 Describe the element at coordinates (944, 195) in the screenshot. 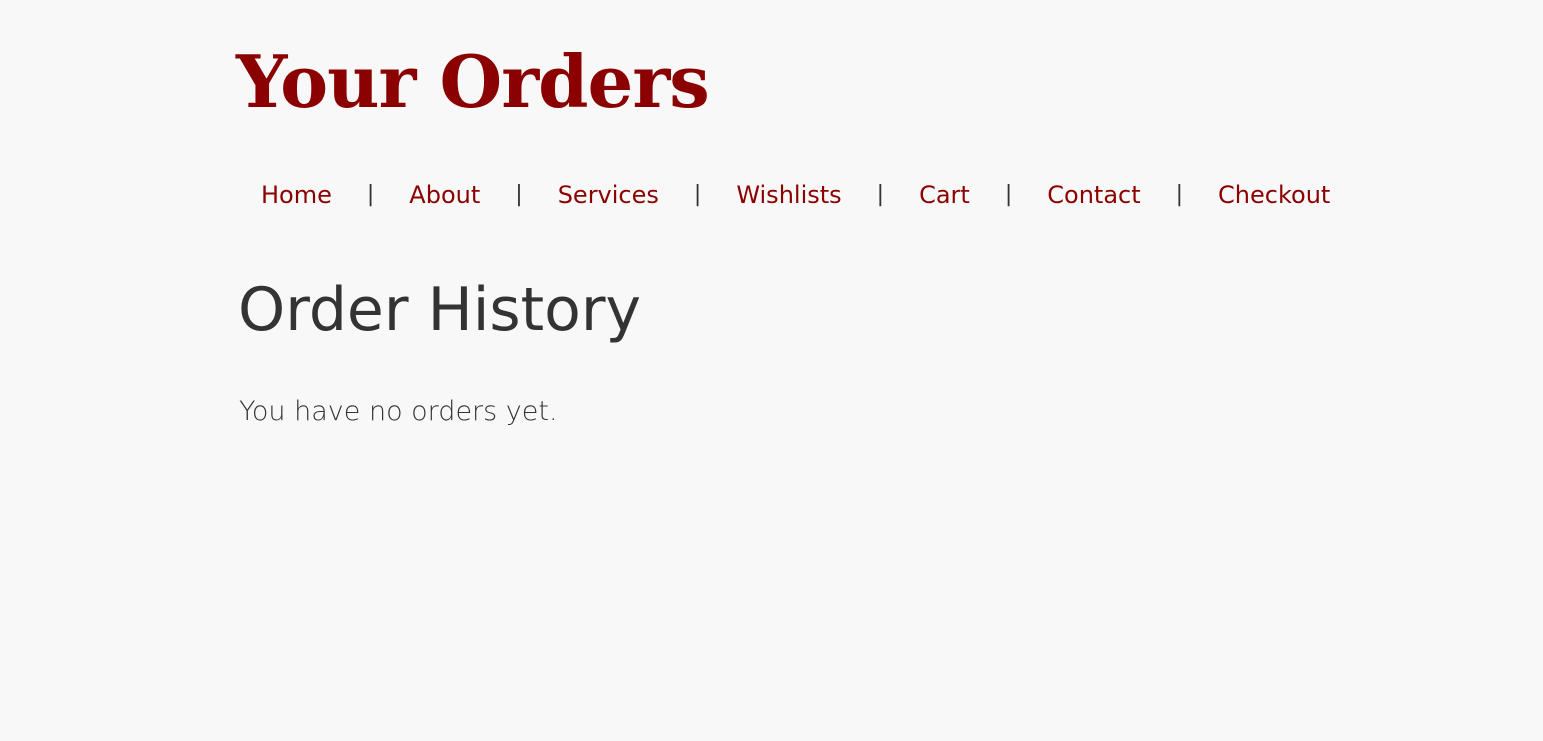

I see `nav-link-cart: Cart` at that location.